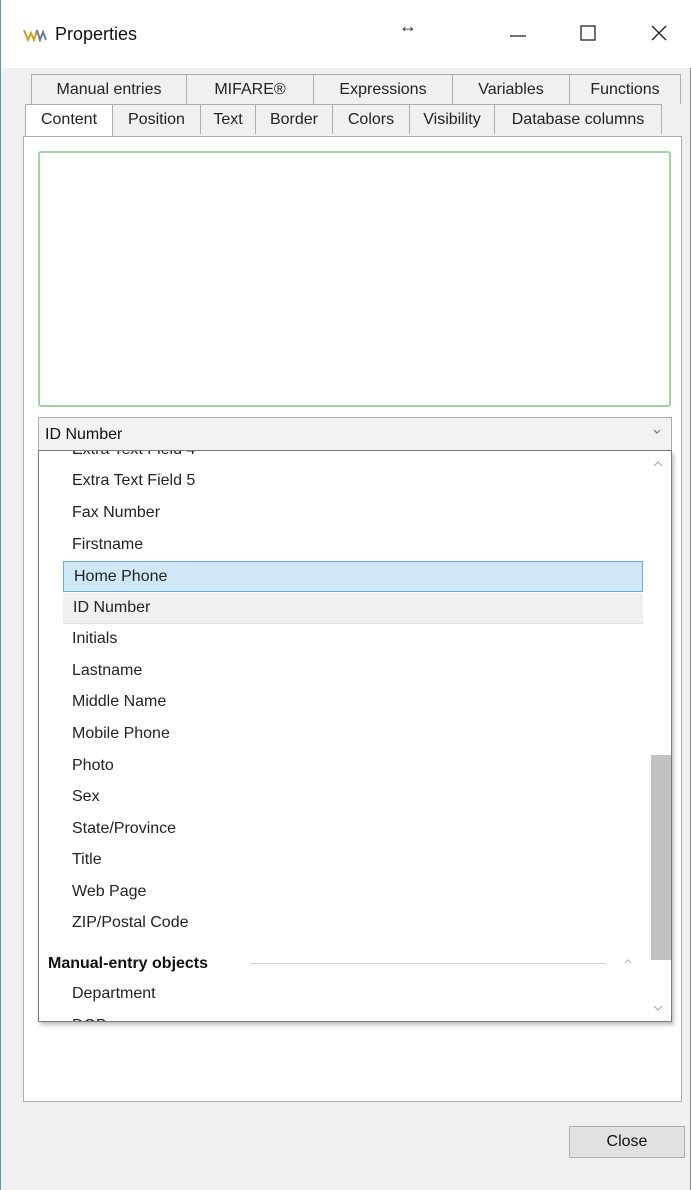  What do you see at coordinates (352, 766) in the screenshot?
I see `list-item: Photo` at bounding box center [352, 766].